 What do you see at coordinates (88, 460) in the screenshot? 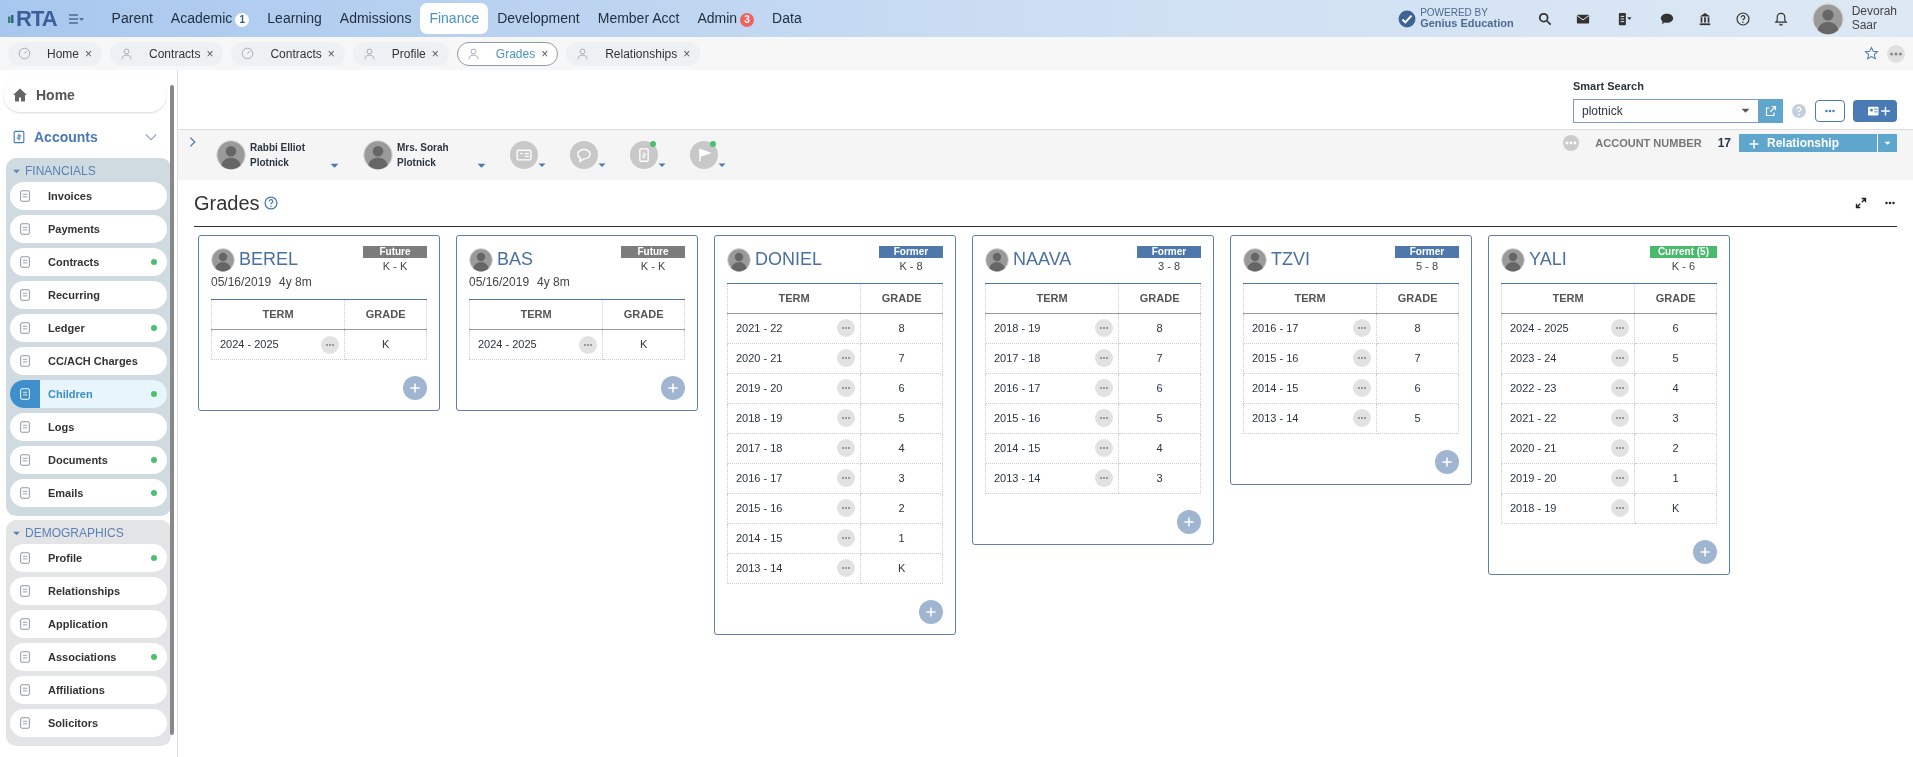
I see `sidebar-item: Documents` at bounding box center [88, 460].